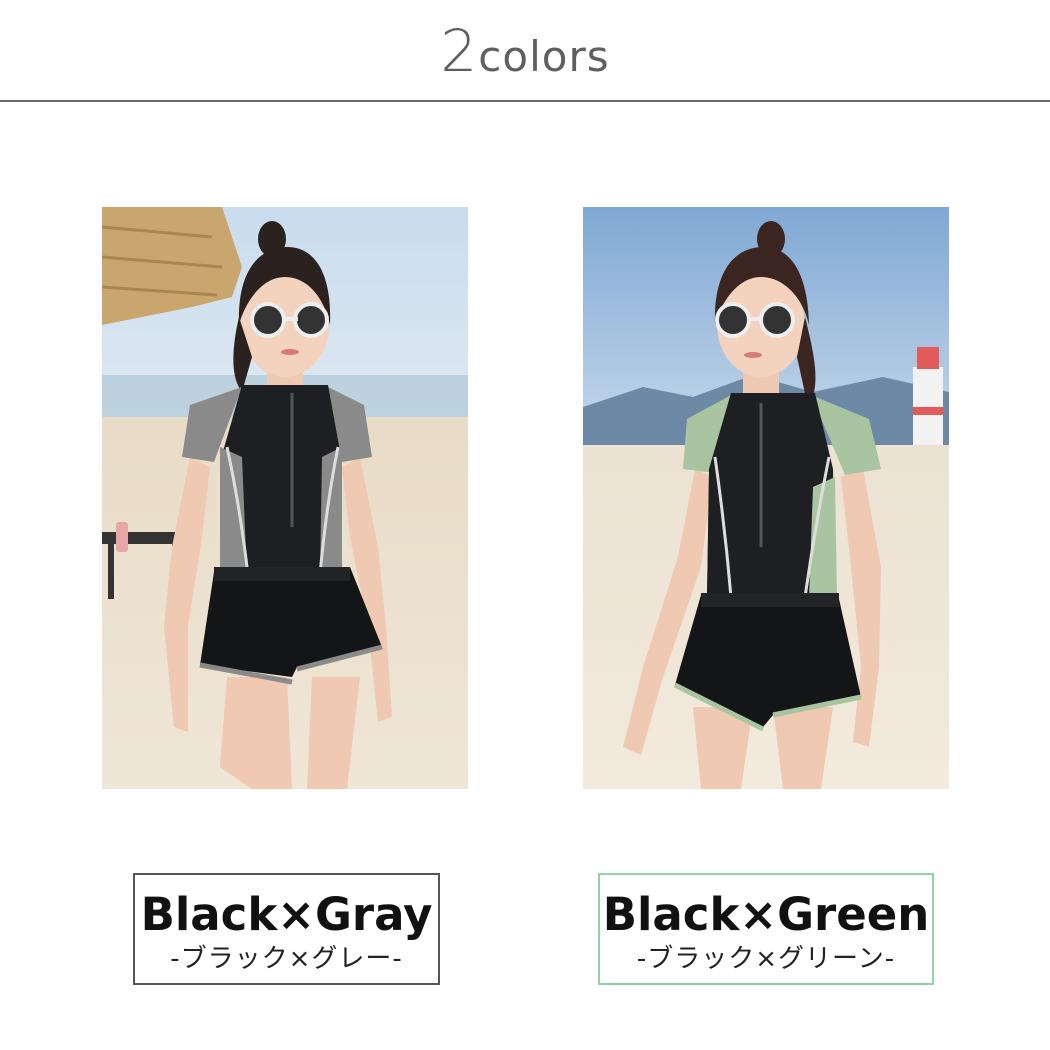 This screenshot has height=1050, width=1050. I want to click on page-title: 2colors, so click(525, 51).